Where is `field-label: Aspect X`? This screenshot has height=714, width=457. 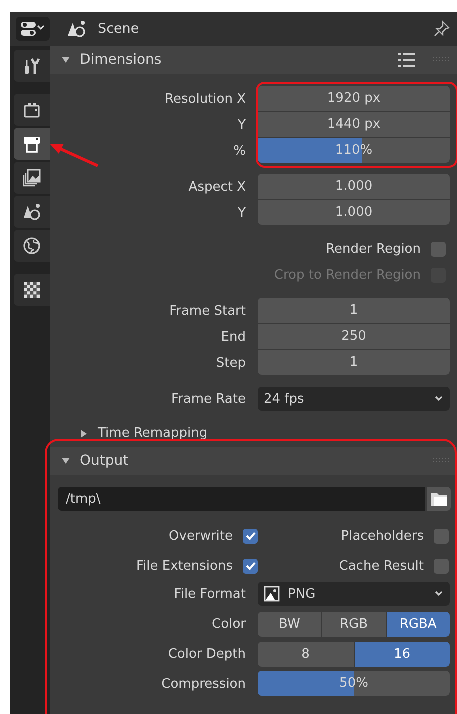 field-label: Aspect X is located at coordinates (217, 187).